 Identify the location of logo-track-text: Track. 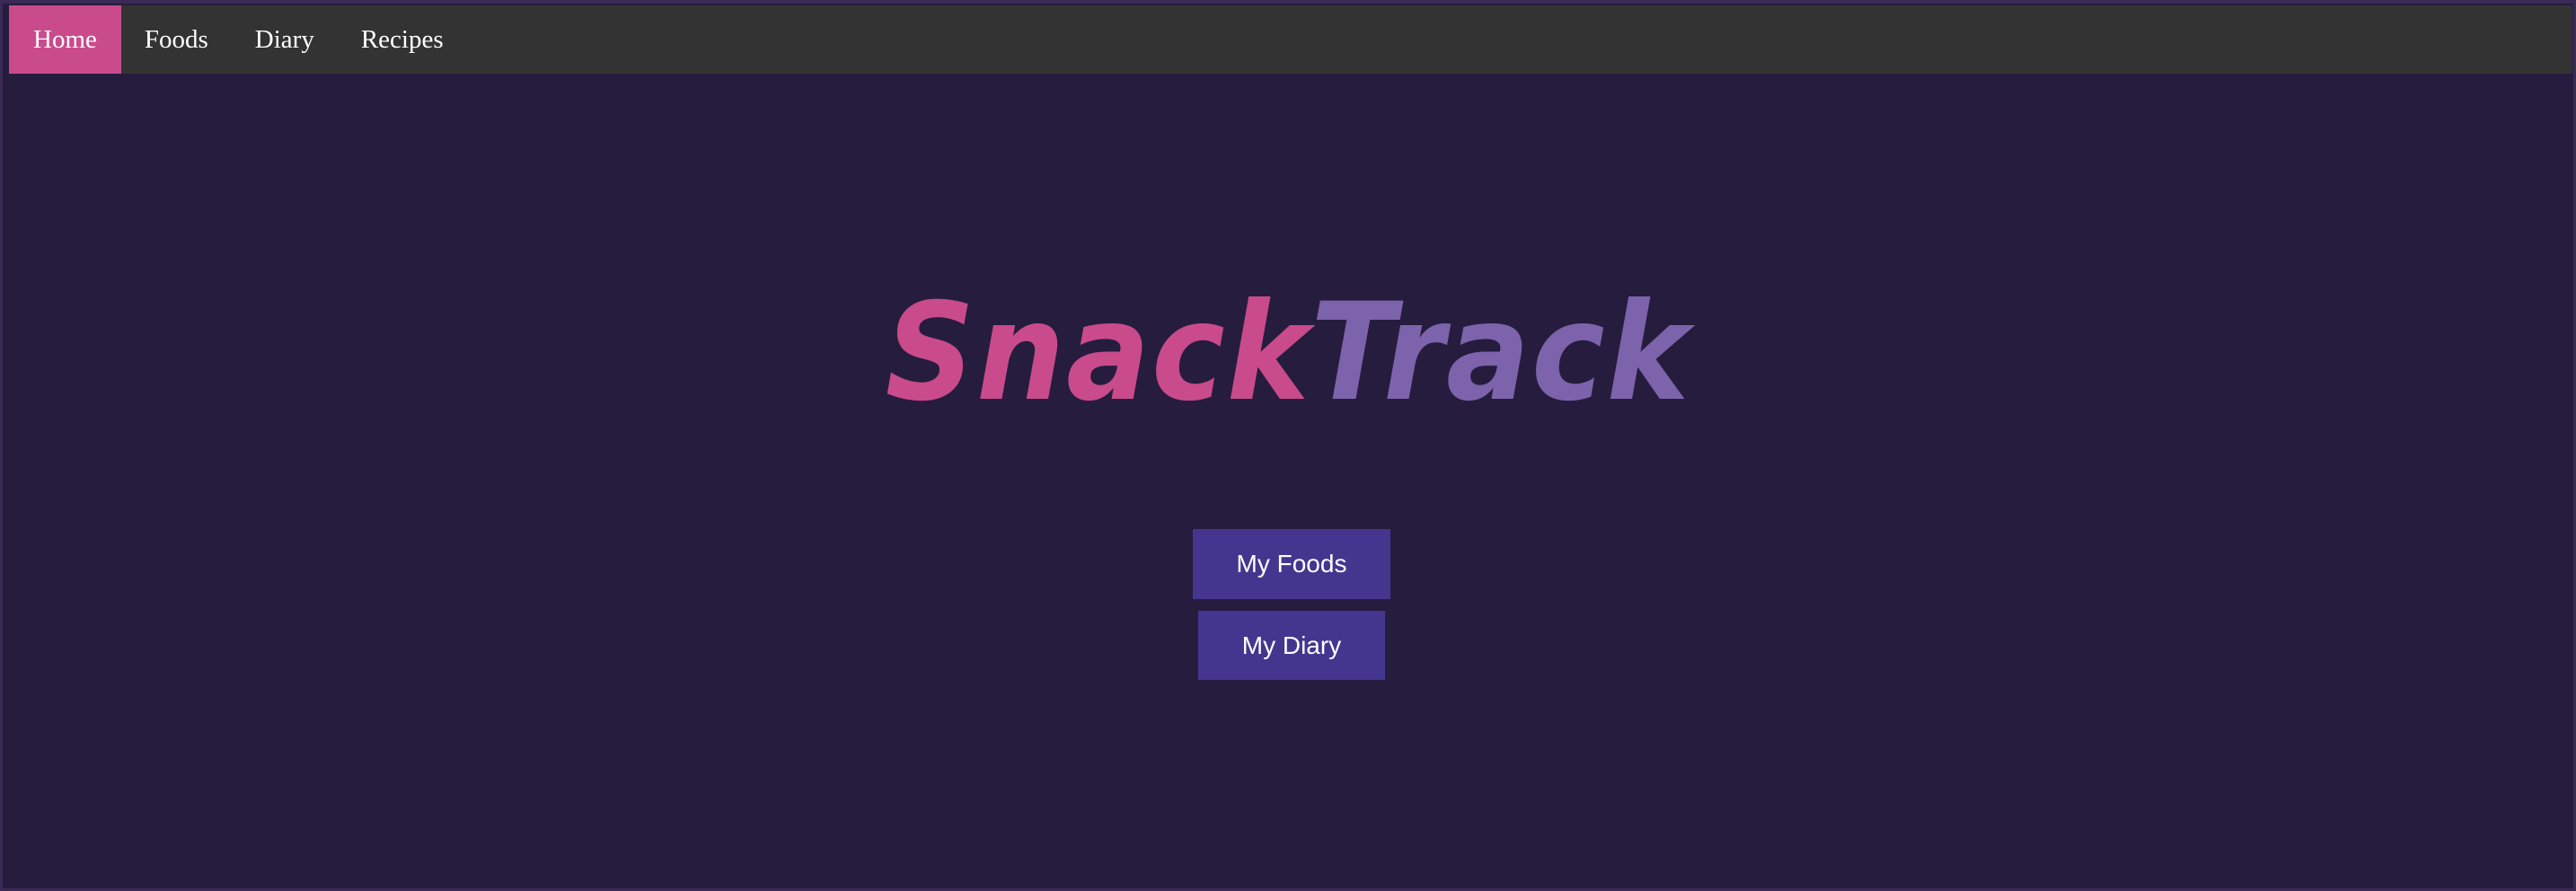
(1500, 353).